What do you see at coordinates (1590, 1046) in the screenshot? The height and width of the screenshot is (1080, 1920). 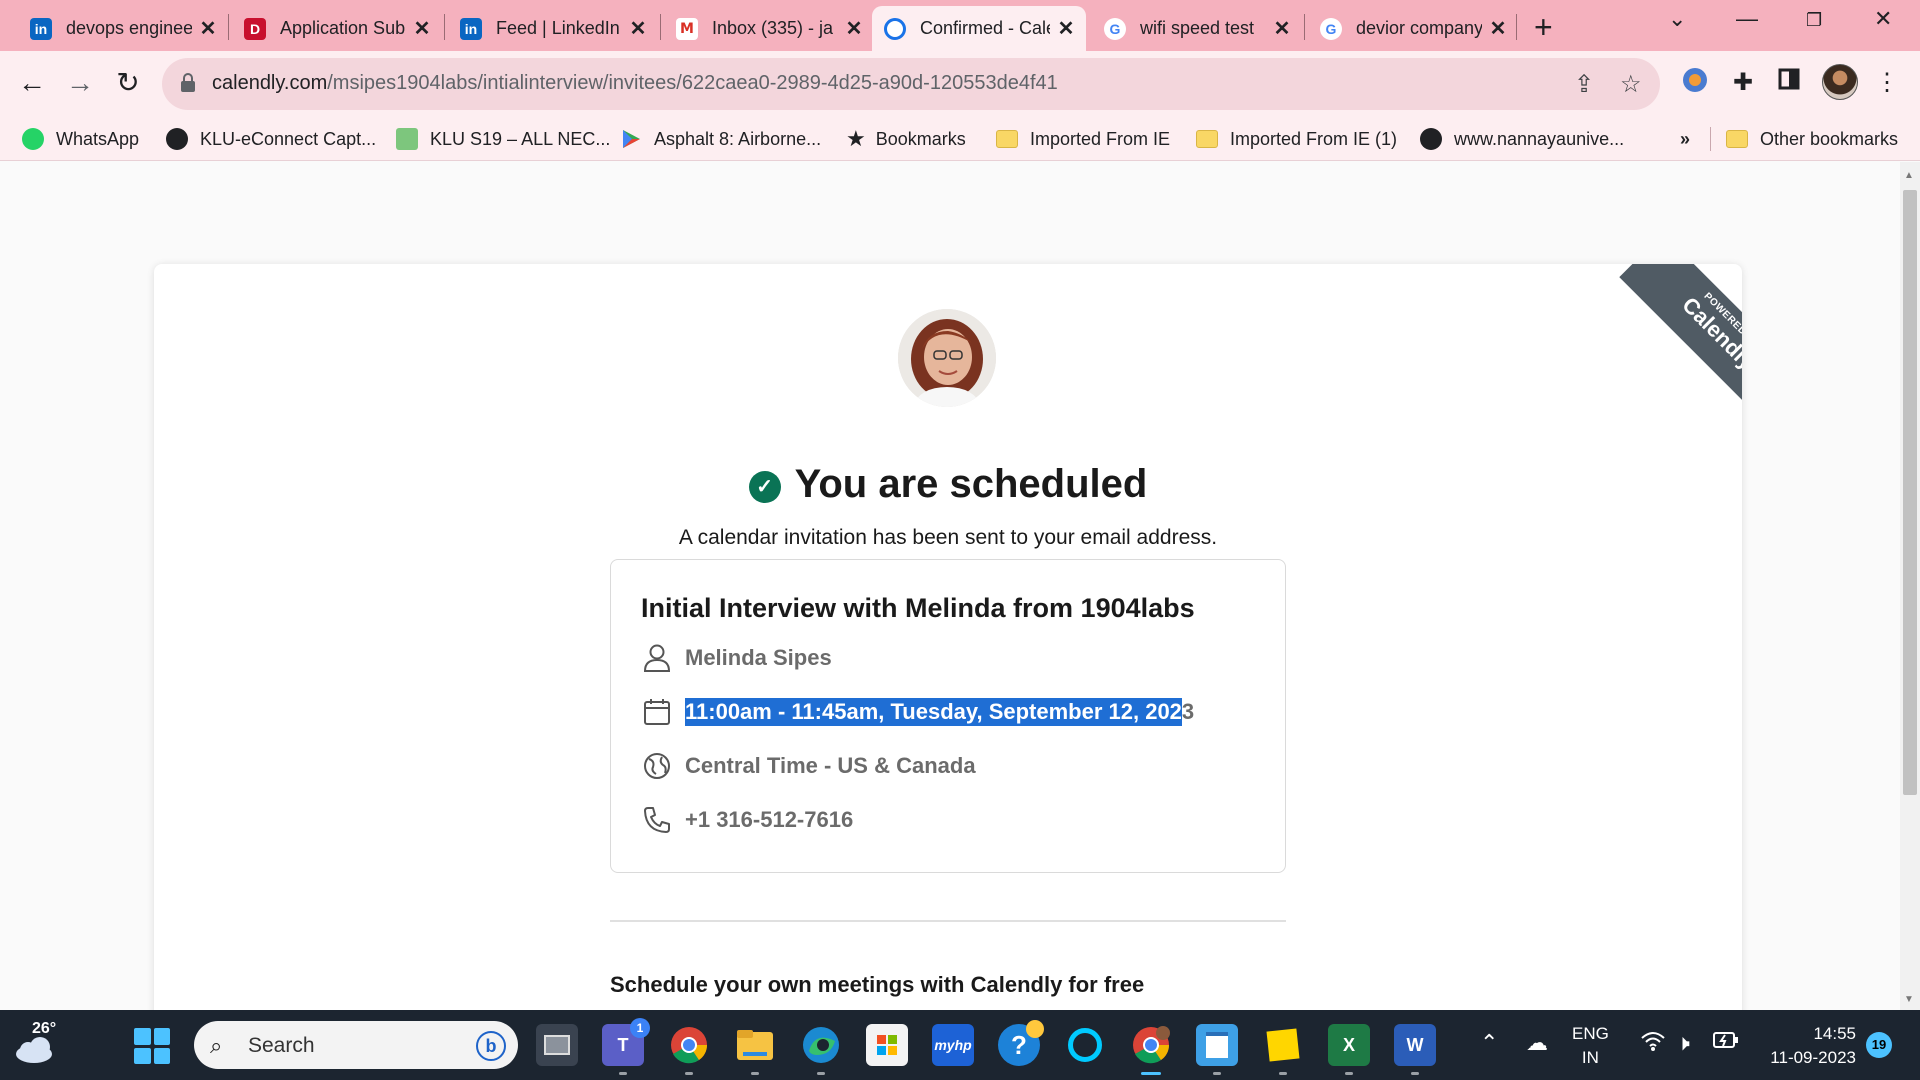 I see `language-indicator: ENG IN` at bounding box center [1590, 1046].